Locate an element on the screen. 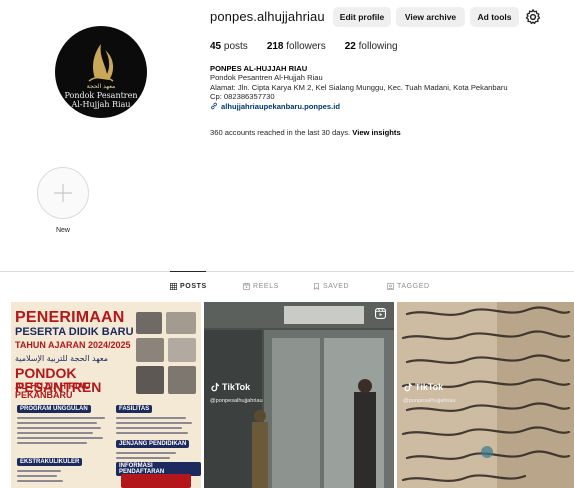 The image size is (574, 488). poster-extracurricular-heading: EKSTRAKULIKULER is located at coordinates (50, 462).